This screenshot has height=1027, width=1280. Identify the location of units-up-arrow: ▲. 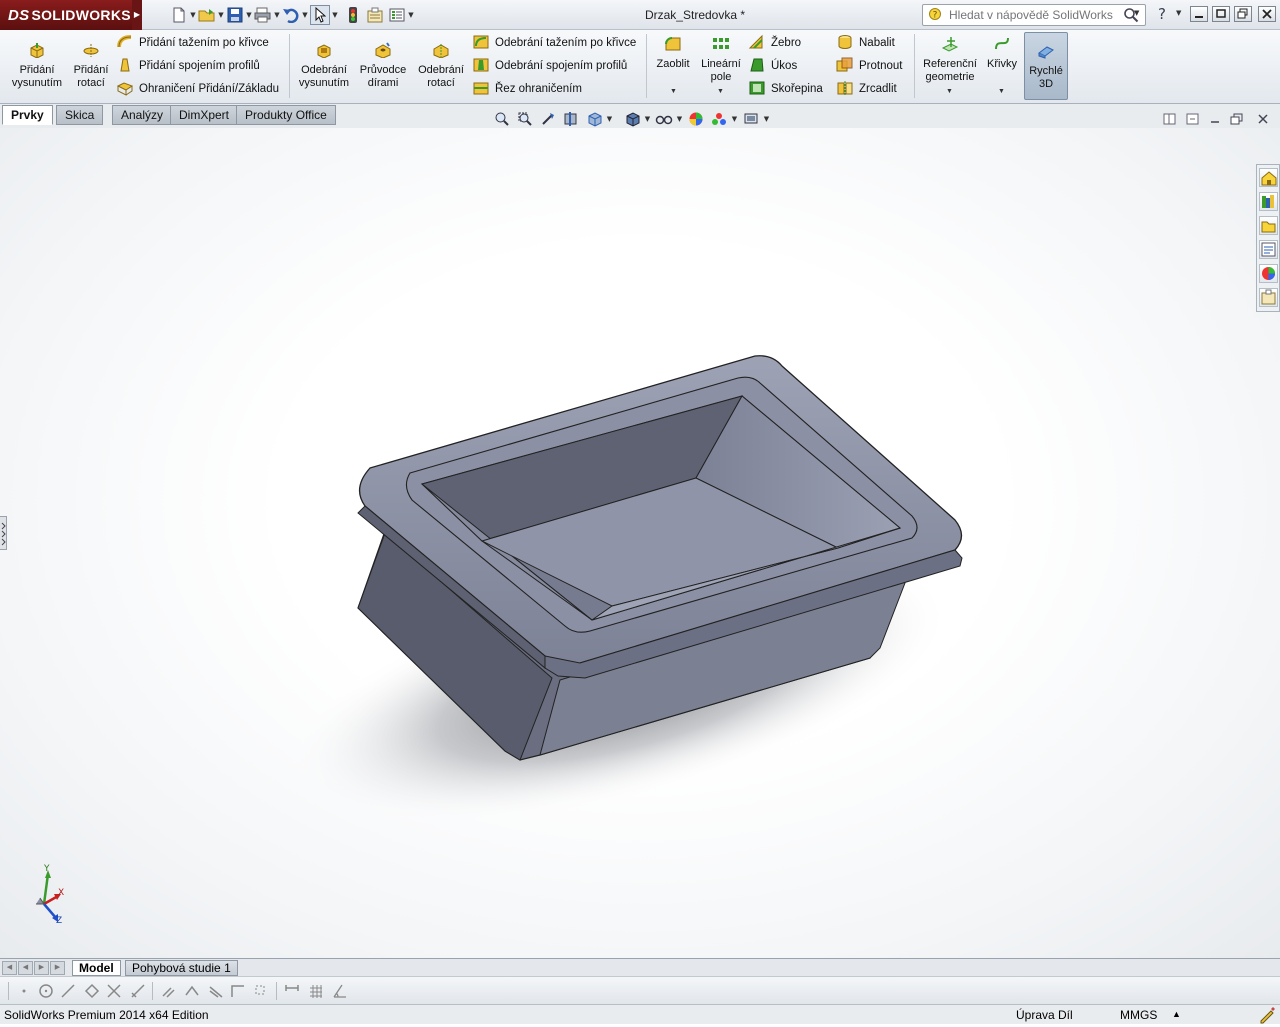
(1176, 1014).